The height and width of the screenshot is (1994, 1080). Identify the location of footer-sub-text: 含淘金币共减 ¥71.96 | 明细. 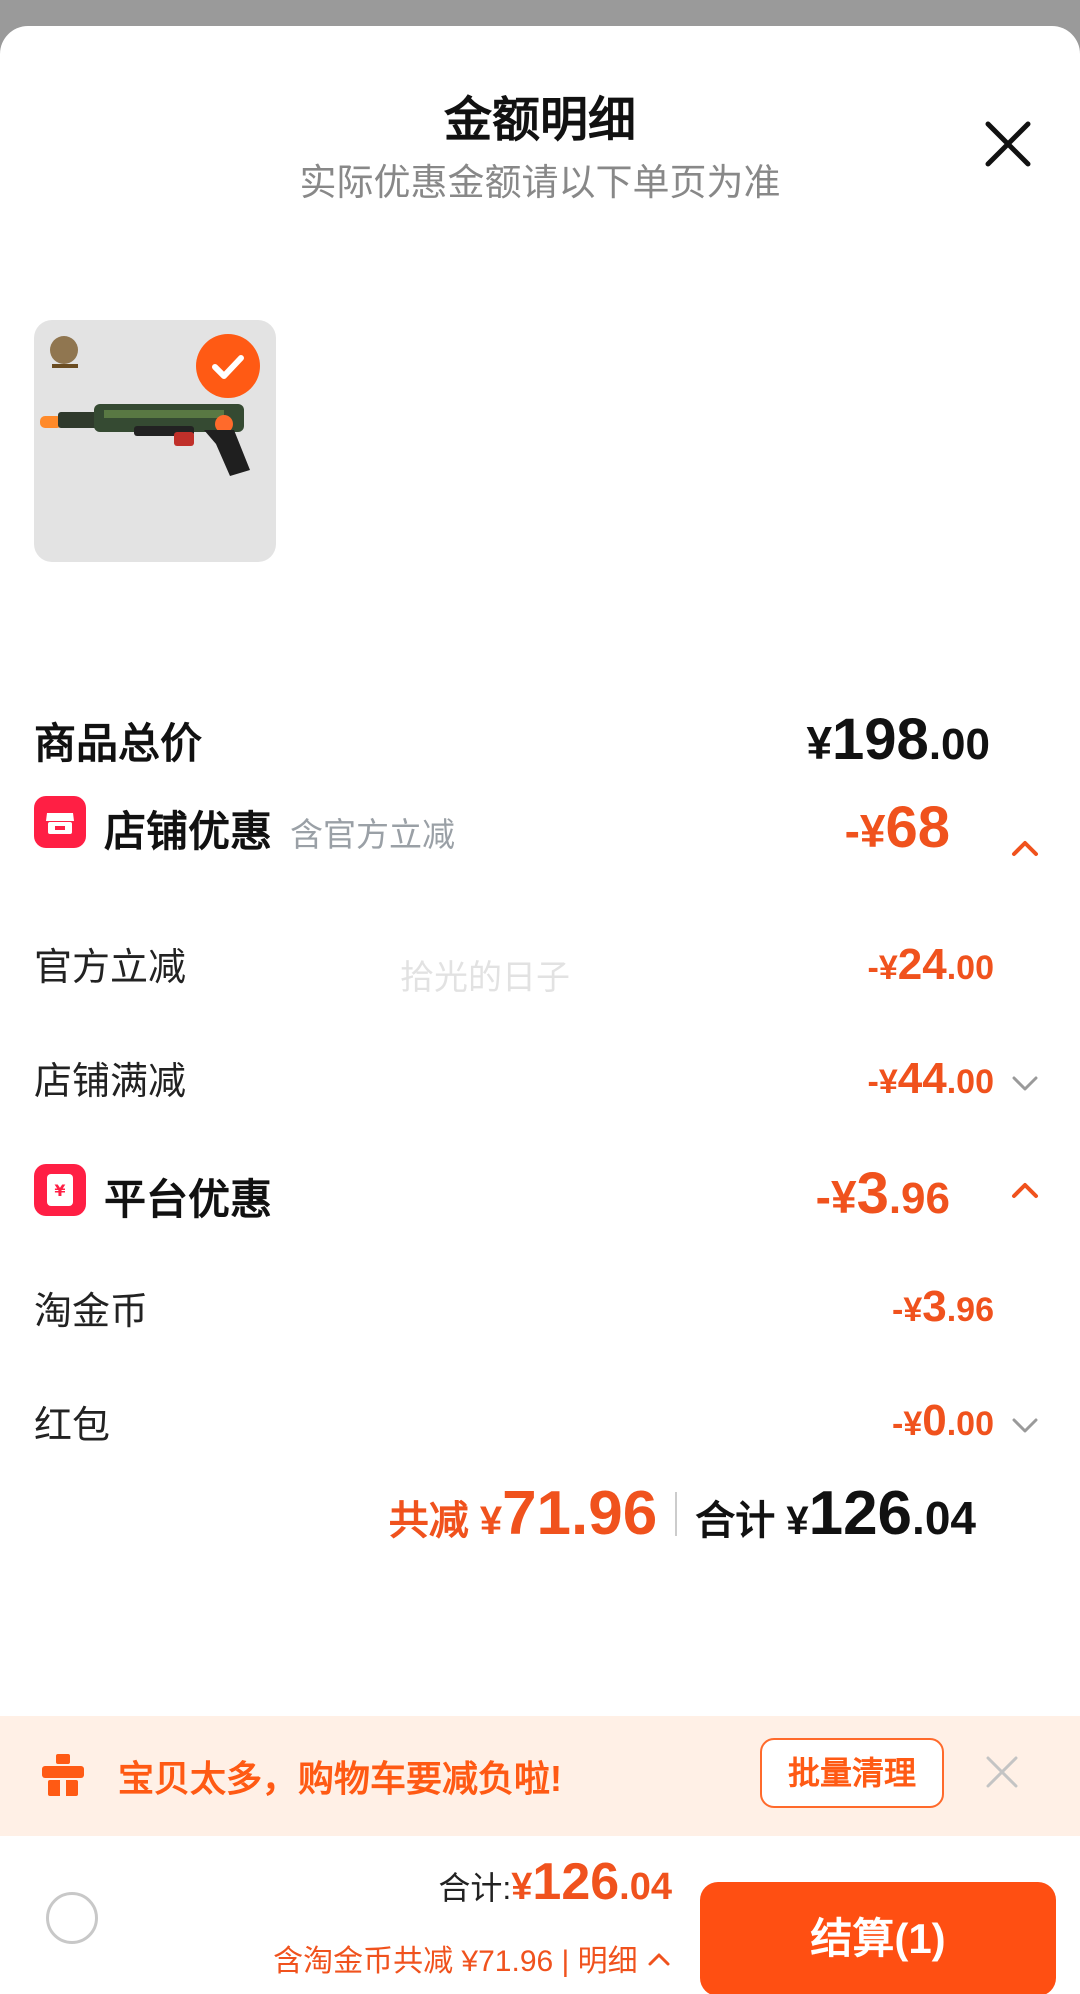
(455, 1961).